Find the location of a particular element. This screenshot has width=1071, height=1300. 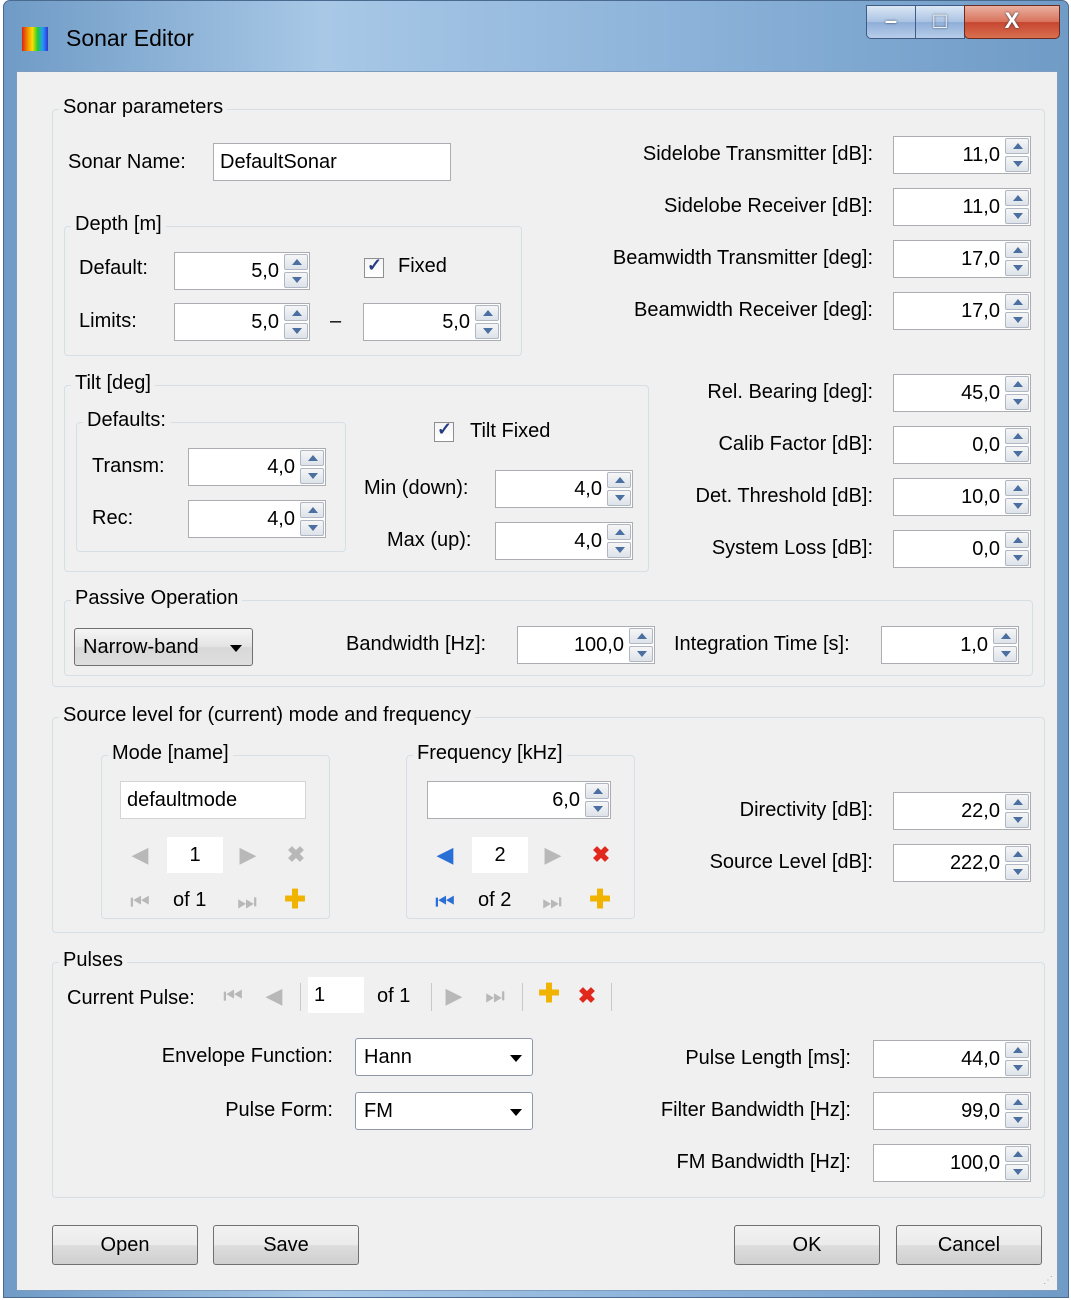

close-button: X is located at coordinates (1012, 22).